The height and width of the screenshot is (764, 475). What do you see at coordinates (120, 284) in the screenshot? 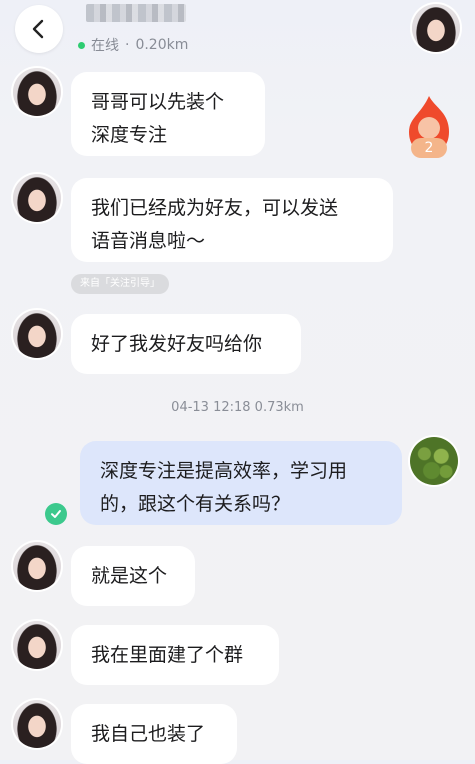
I see `source-tag: 来自「关注引导」` at bounding box center [120, 284].